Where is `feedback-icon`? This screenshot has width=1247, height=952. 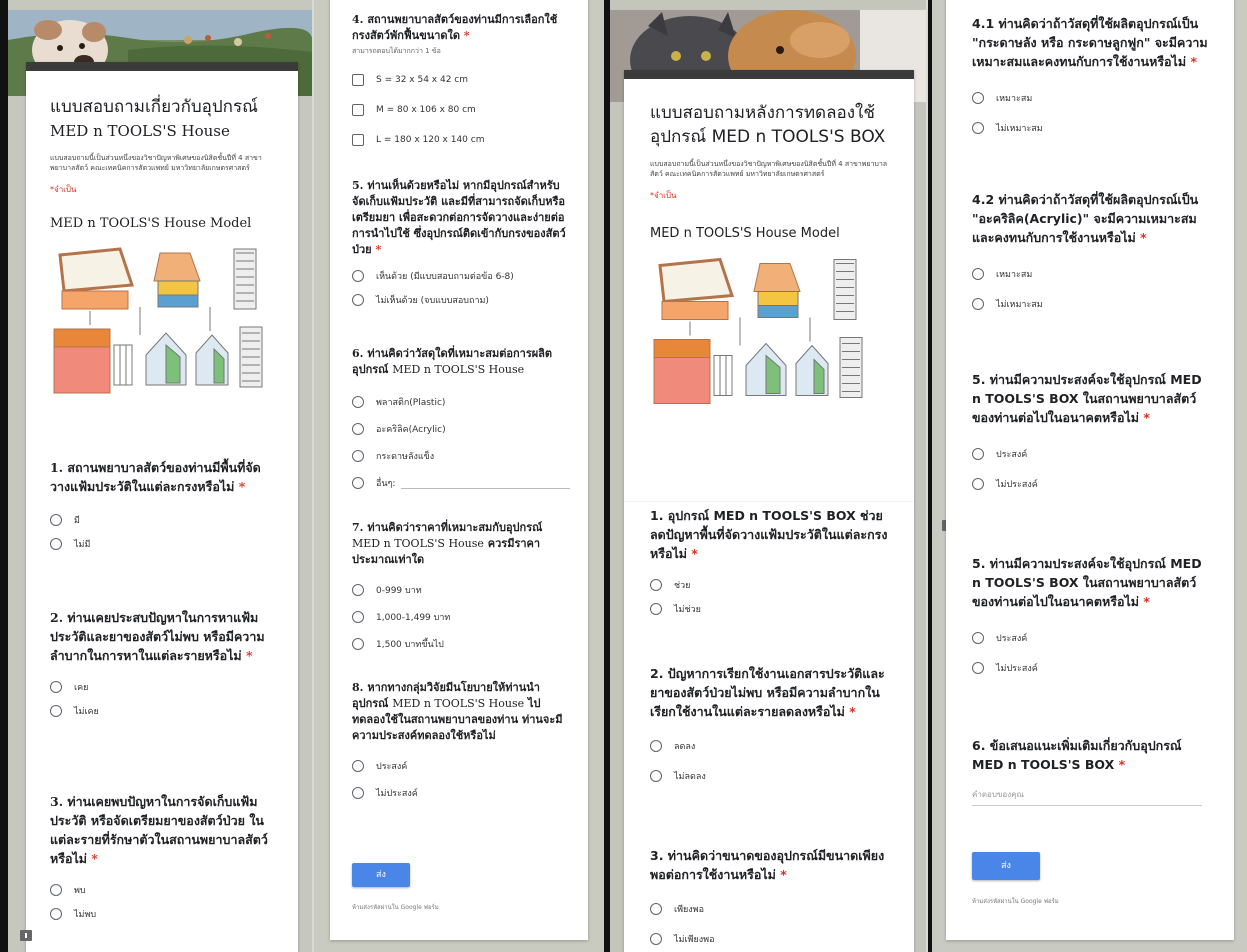
feedback-icon is located at coordinates (26, 935).